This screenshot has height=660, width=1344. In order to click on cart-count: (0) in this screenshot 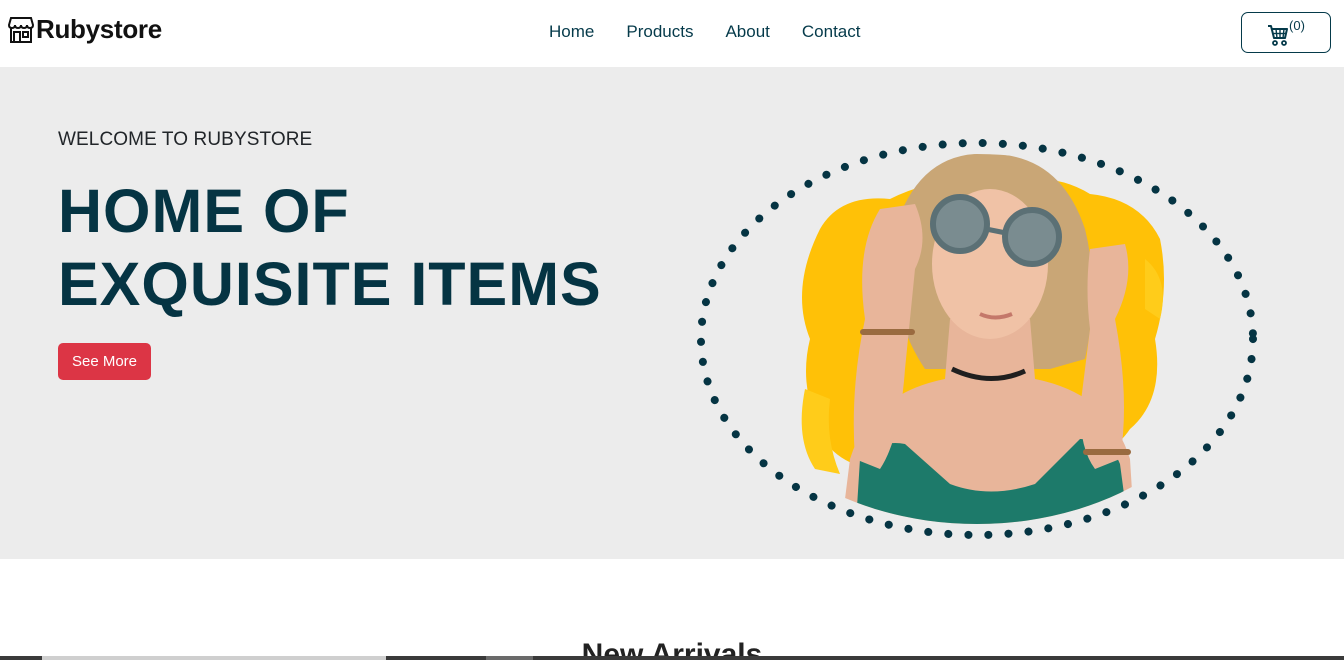, I will do `click(1297, 25)`.